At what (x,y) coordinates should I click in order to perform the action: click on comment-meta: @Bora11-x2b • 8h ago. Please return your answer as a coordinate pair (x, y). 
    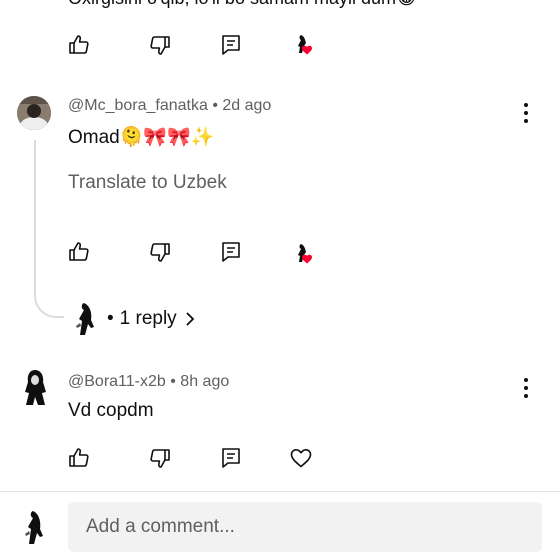
    Looking at the image, I should click on (148, 382).